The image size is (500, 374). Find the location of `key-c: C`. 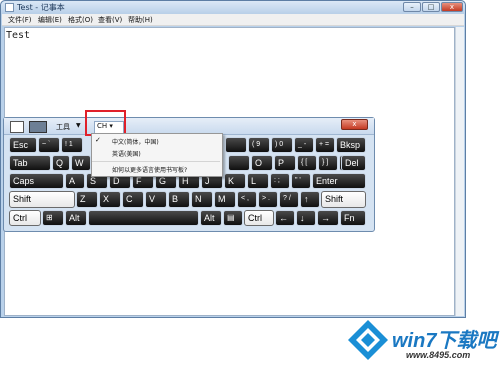

key-c: C is located at coordinates (133, 199).